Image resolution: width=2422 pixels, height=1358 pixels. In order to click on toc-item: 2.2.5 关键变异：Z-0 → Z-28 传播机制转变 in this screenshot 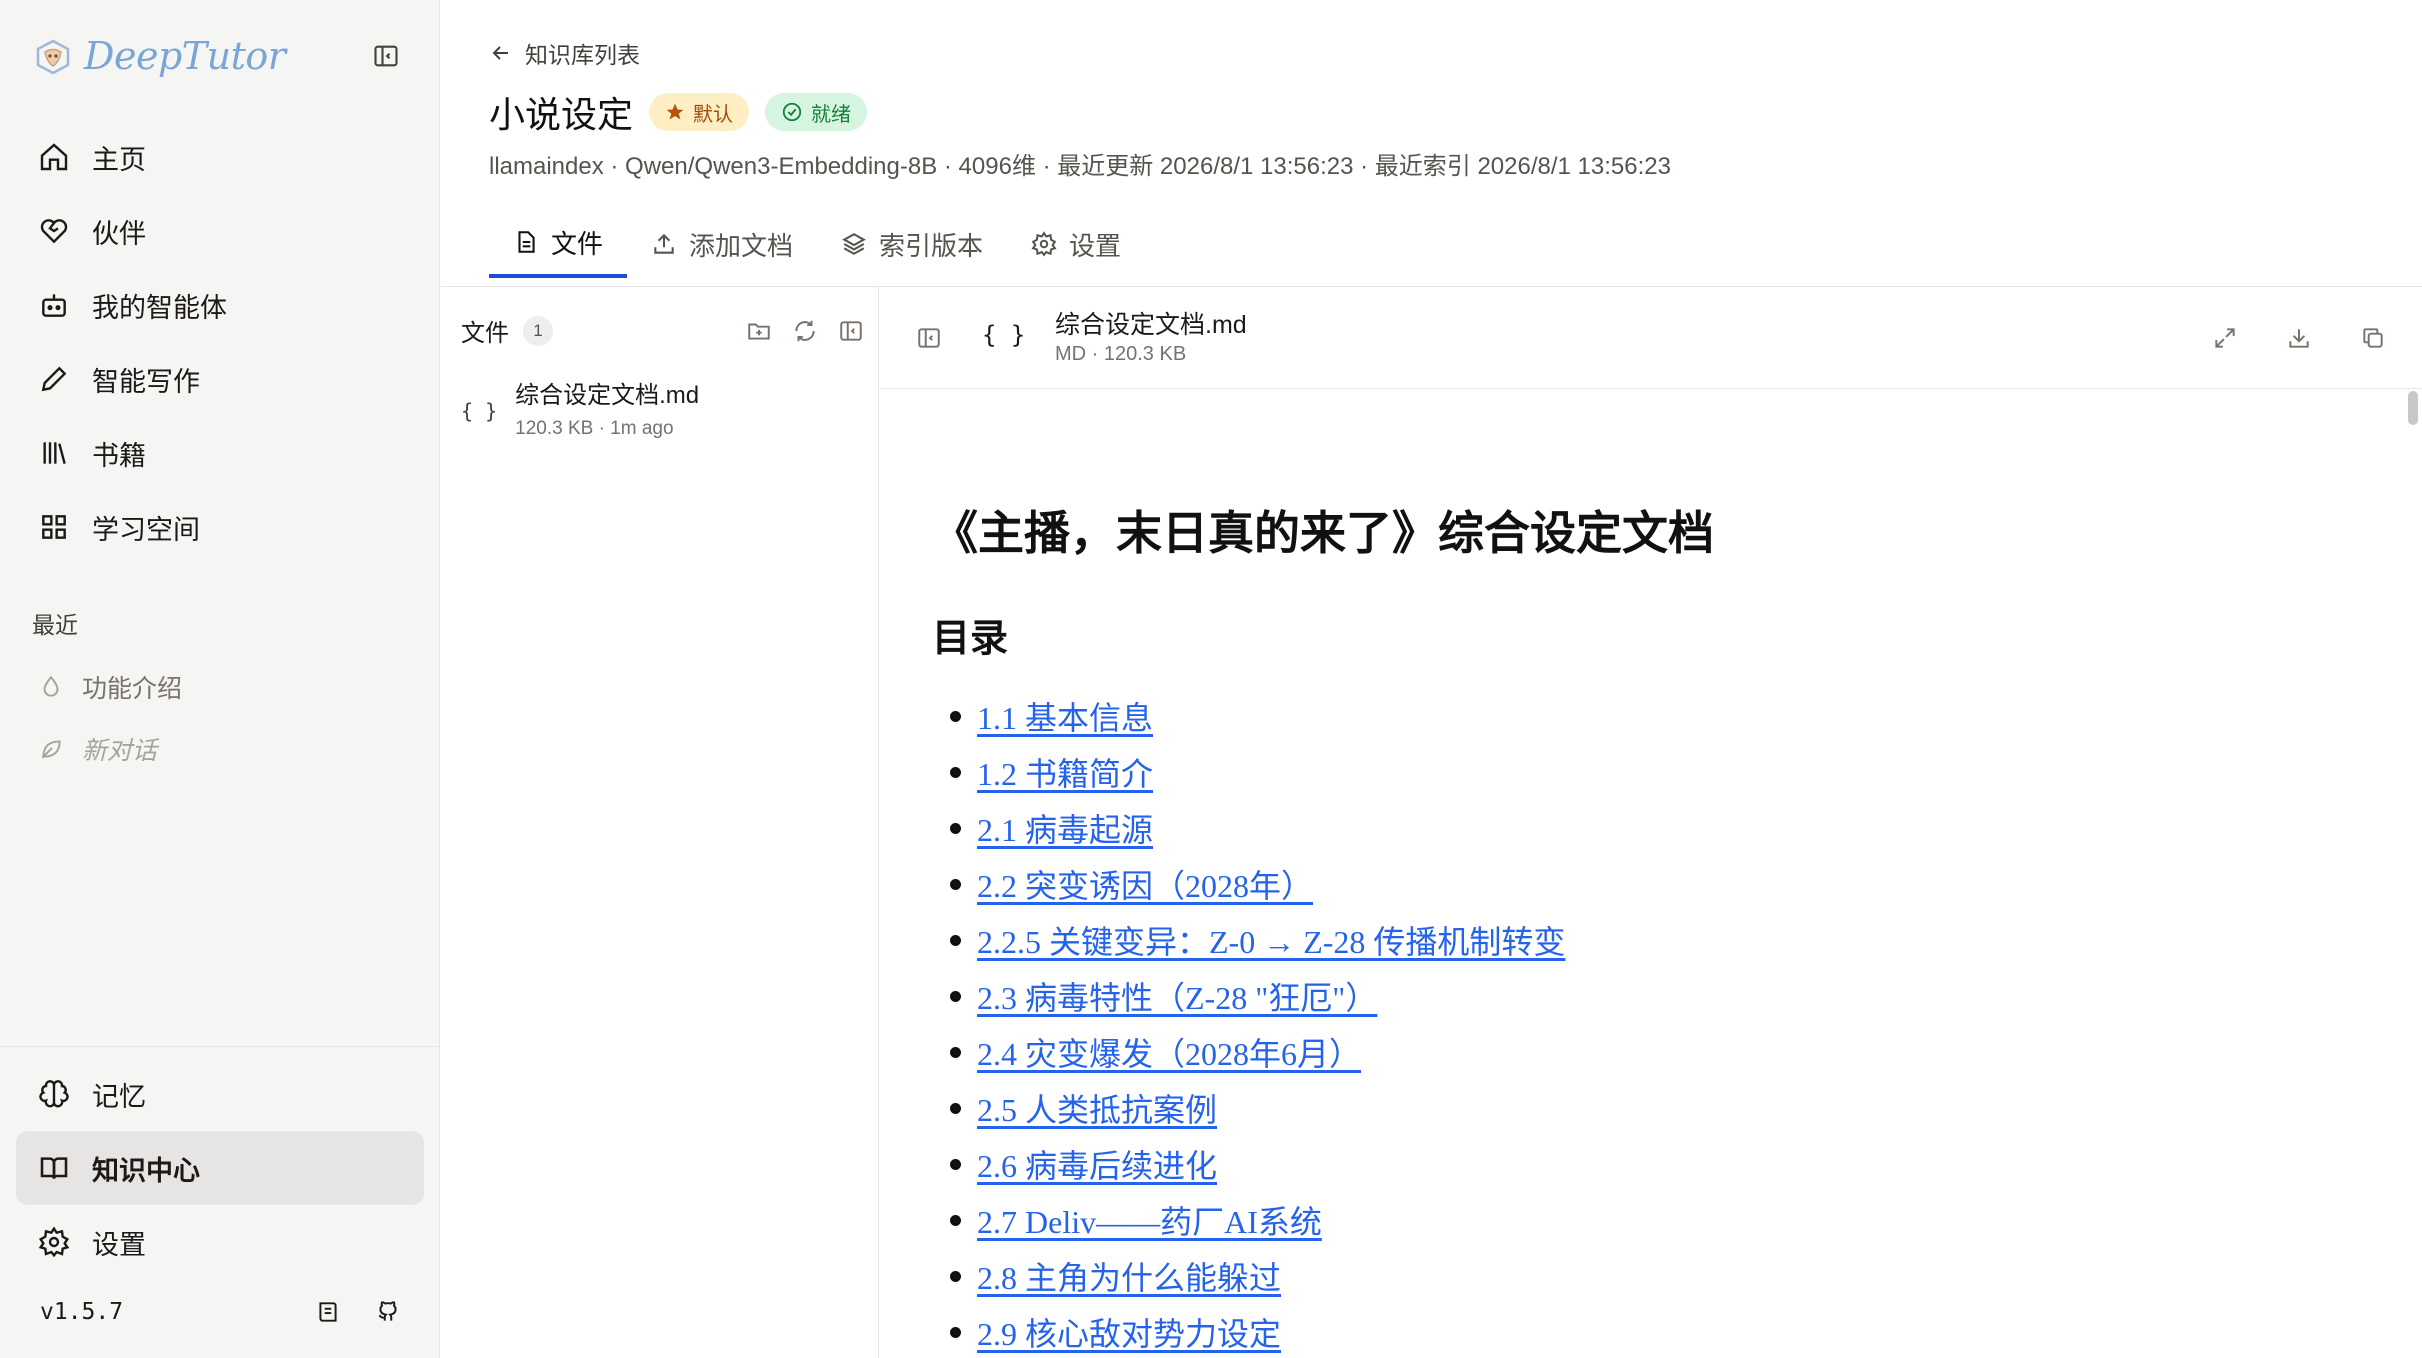, I will do `click(1632, 940)`.